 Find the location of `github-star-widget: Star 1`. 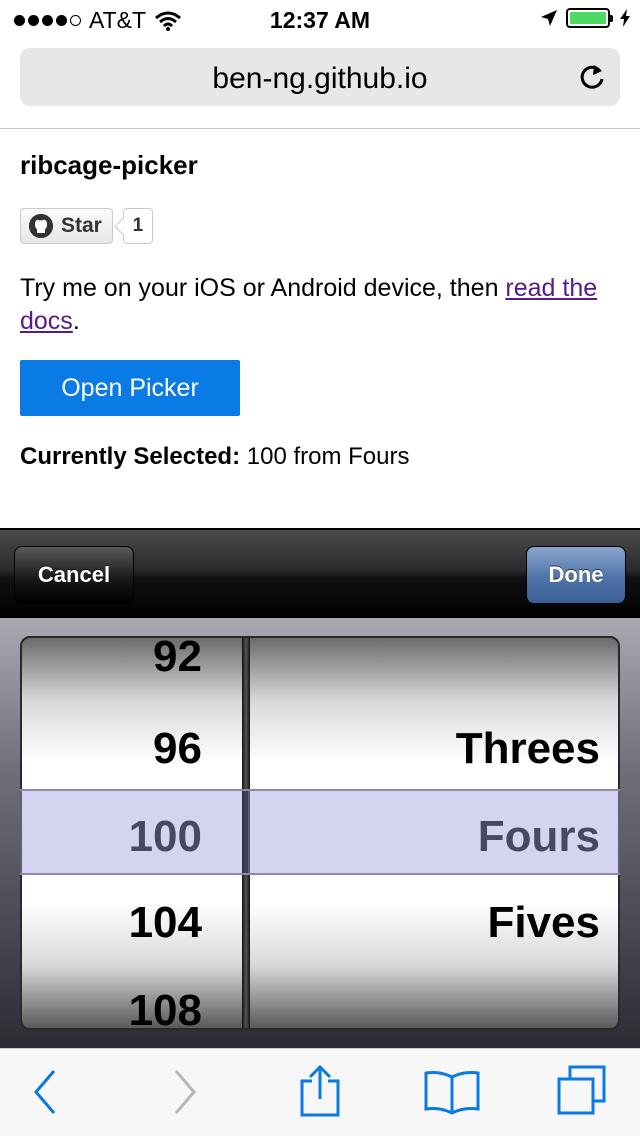

github-star-widget: Star 1 is located at coordinates (86, 226).